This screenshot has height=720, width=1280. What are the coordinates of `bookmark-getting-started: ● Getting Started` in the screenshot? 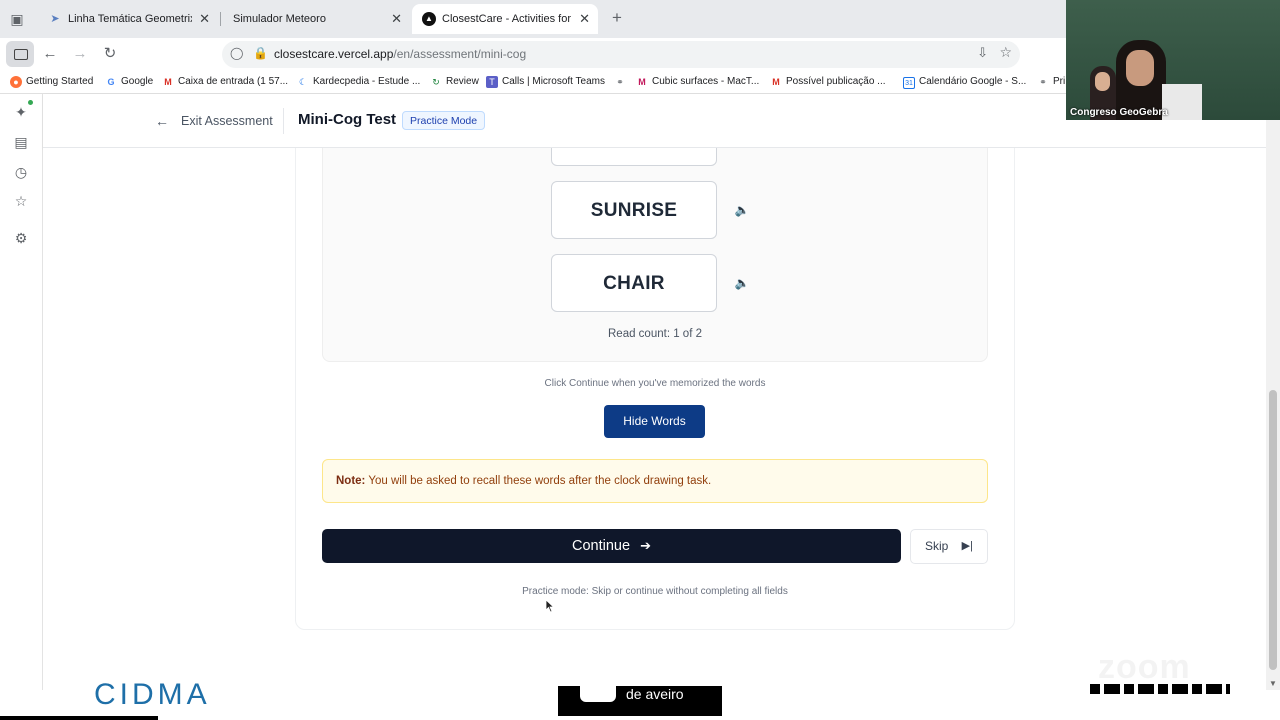 It's located at (51, 82).